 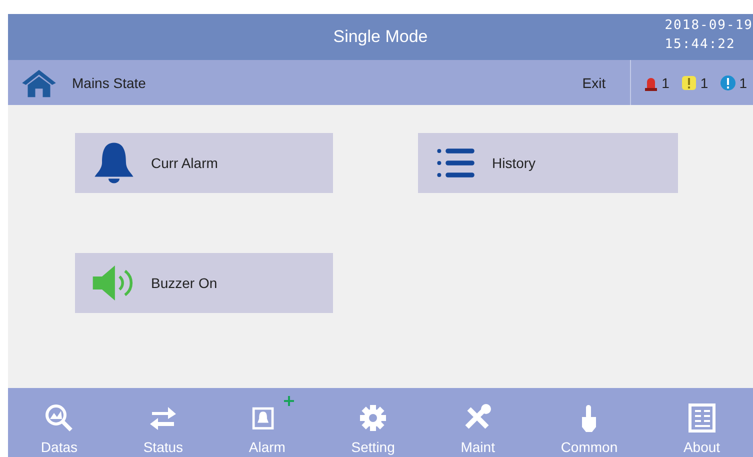 I want to click on nav-tab: About, so click(x=701, y=422).